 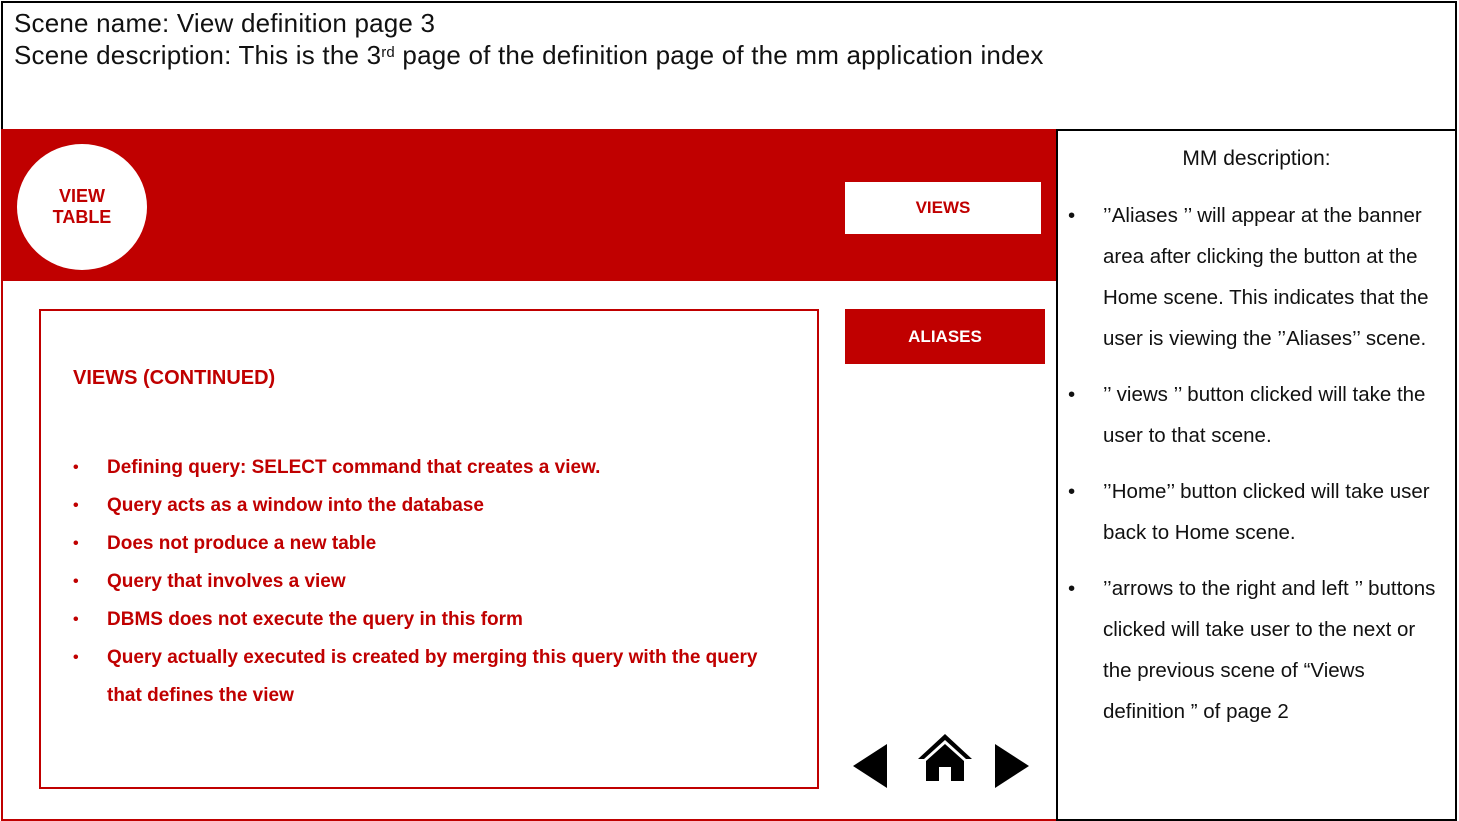 I want to click on scene-description-sup: rd, so click(x=388, y=52).